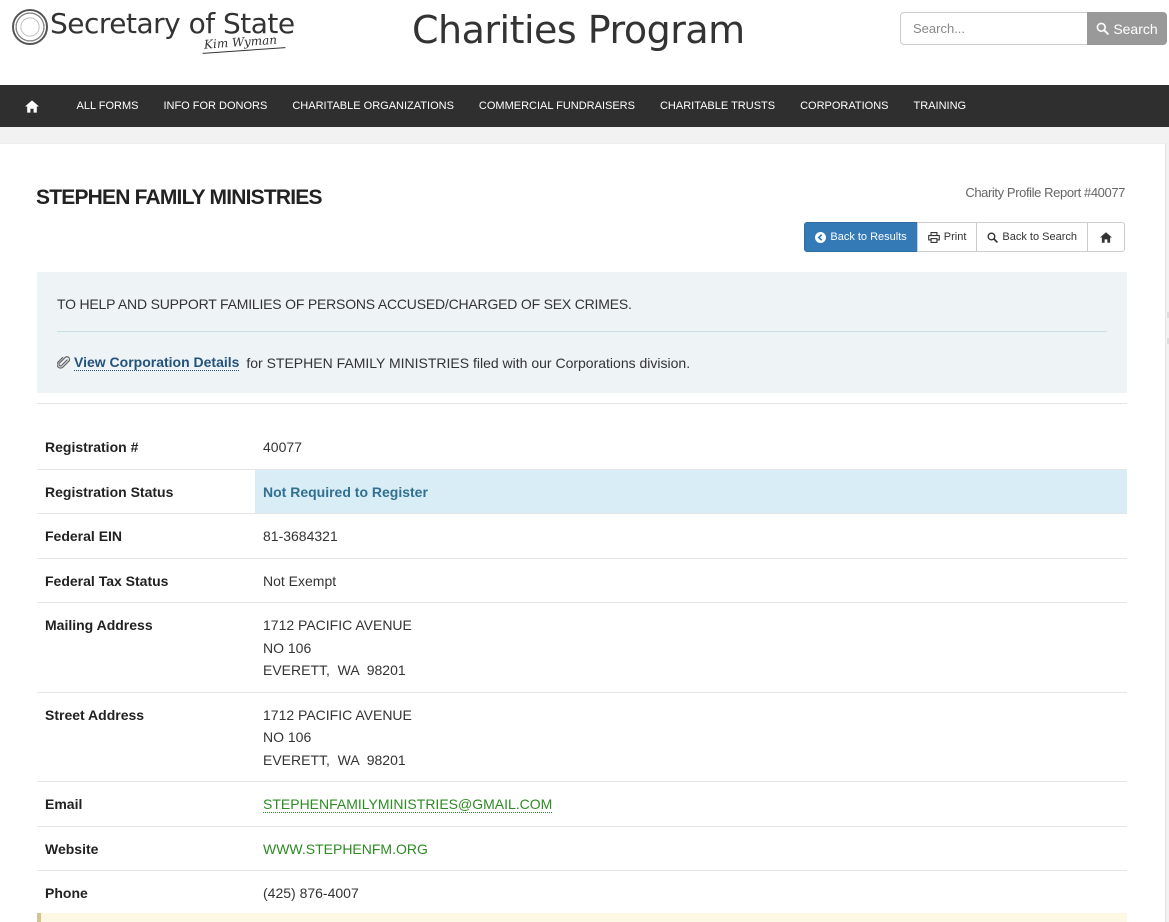  Describe the element at coordinates (717, 106) in the screenshot. I see `nav-charitable-trusts: CHARITABLE TRUSTS` at that location.